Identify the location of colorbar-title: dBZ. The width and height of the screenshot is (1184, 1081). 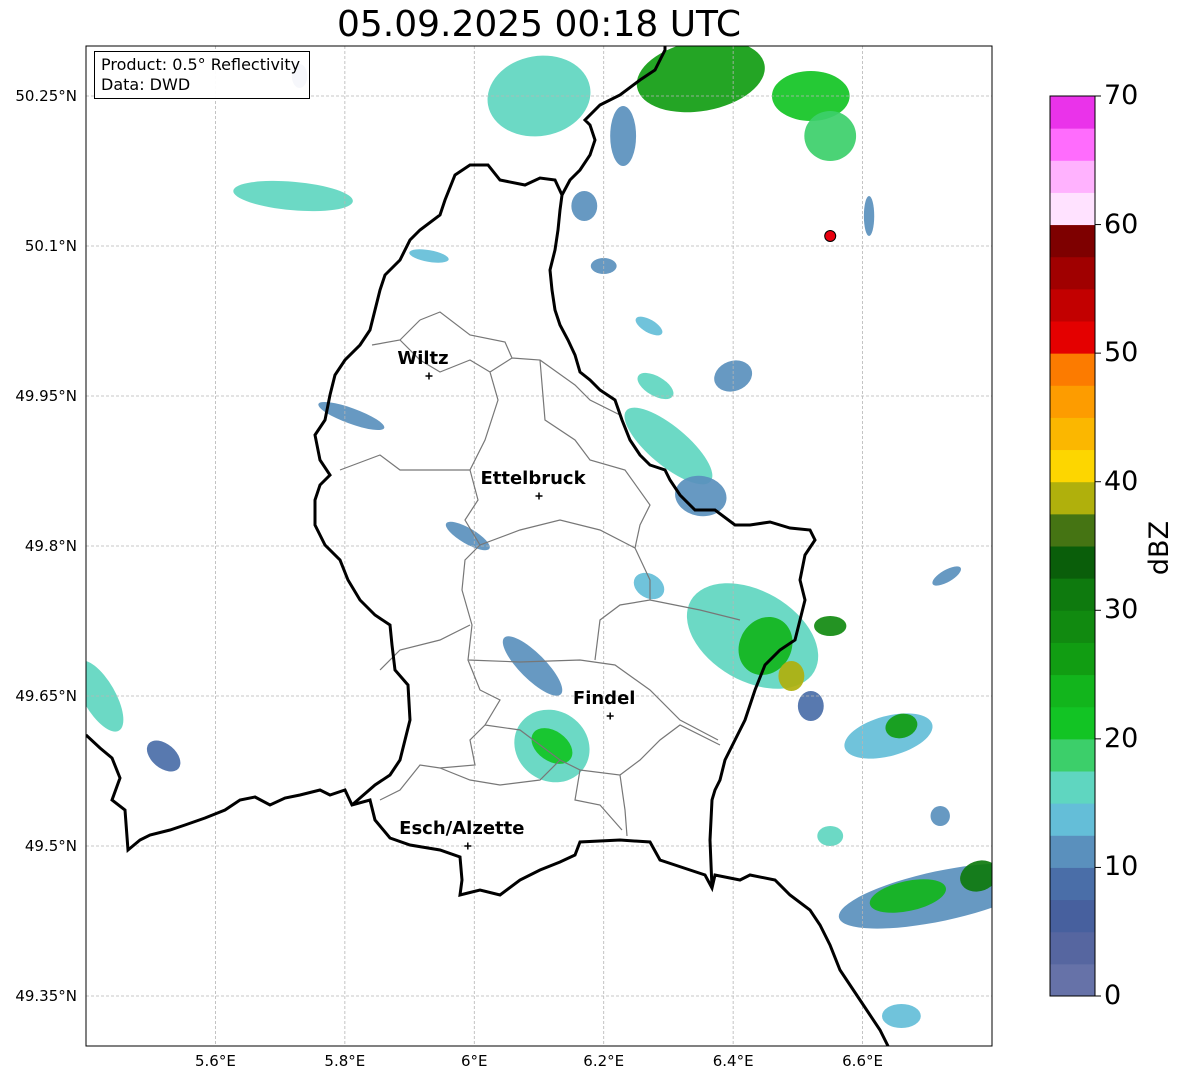
(1159, 548).